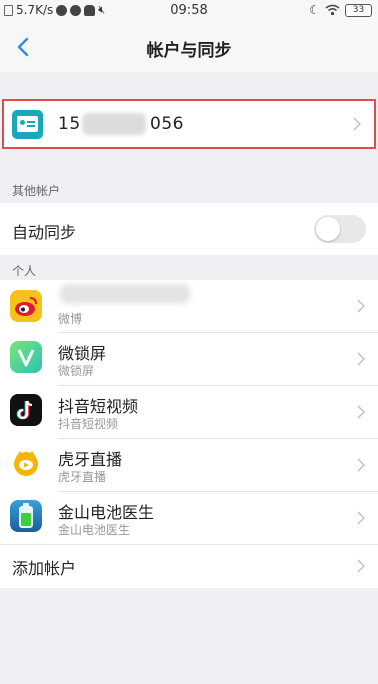 This screenshot has width=378, height=684. I want to click on add-account-row: 添加帐户, so click(189, 566).